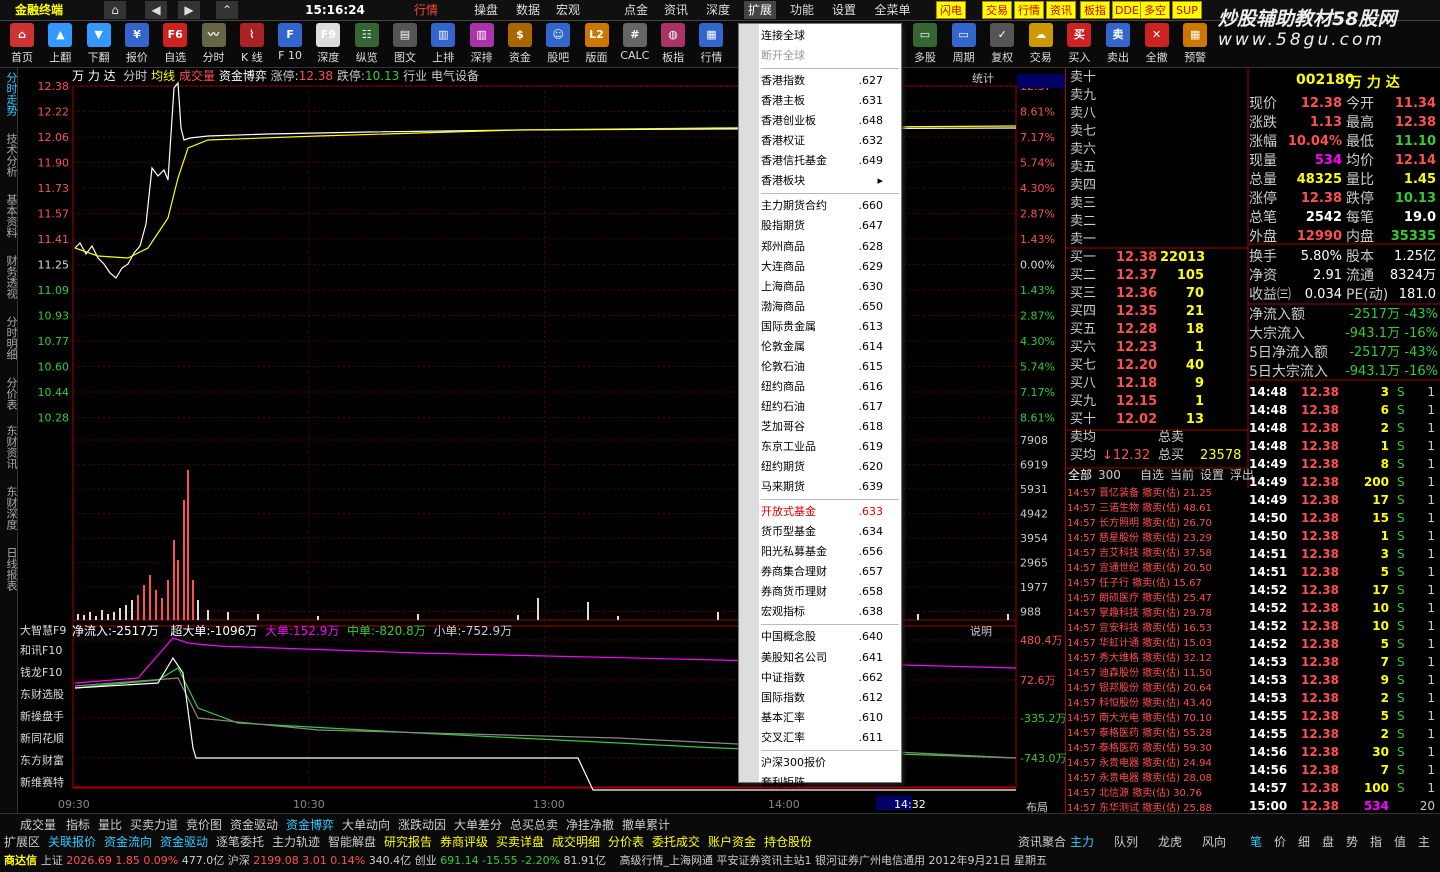 This screenshot has width=1440, height=872. What do you see at coordinates (243, 76) in the screenshot?
I see `mode-fund: 资金博弈` at bounding box center [243, 76].